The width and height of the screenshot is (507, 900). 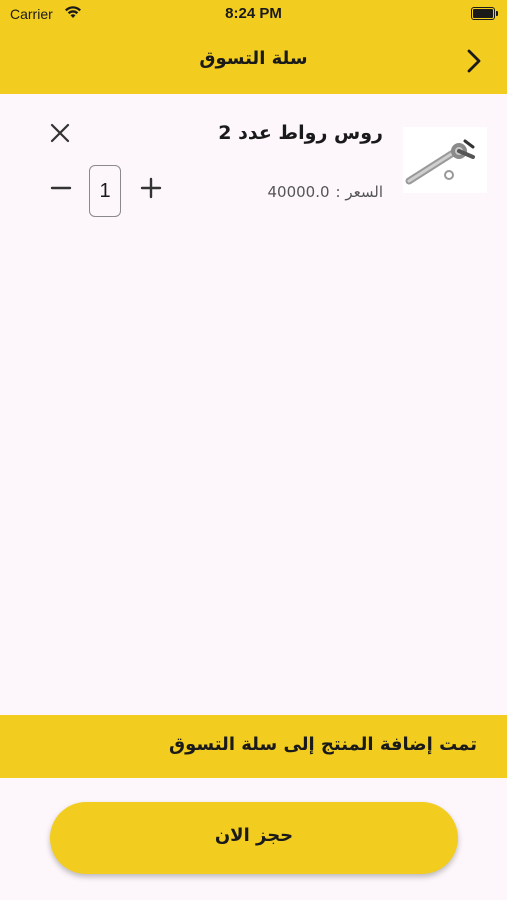 I want to click on status-time: 8:24 PM, so click(x=253, y=13).